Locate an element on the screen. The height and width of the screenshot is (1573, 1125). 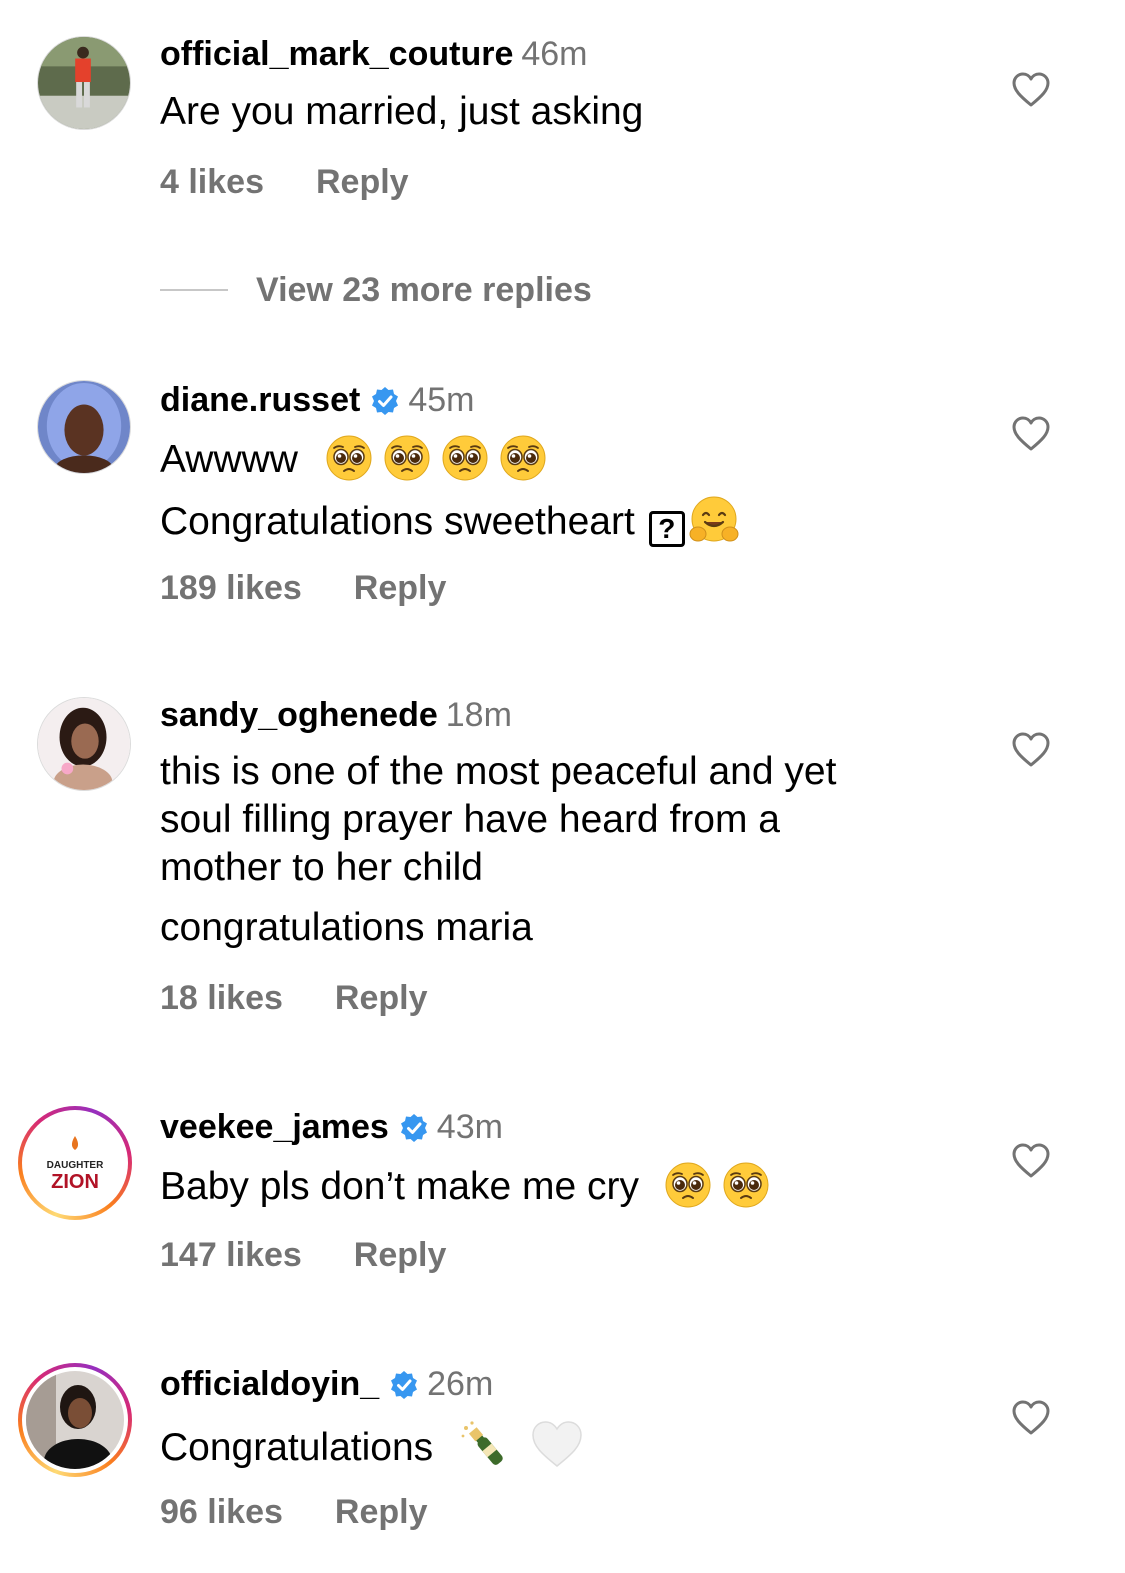
comment-text: Awwww Congratulations sweetheart? is located at coordinates (560, 491).